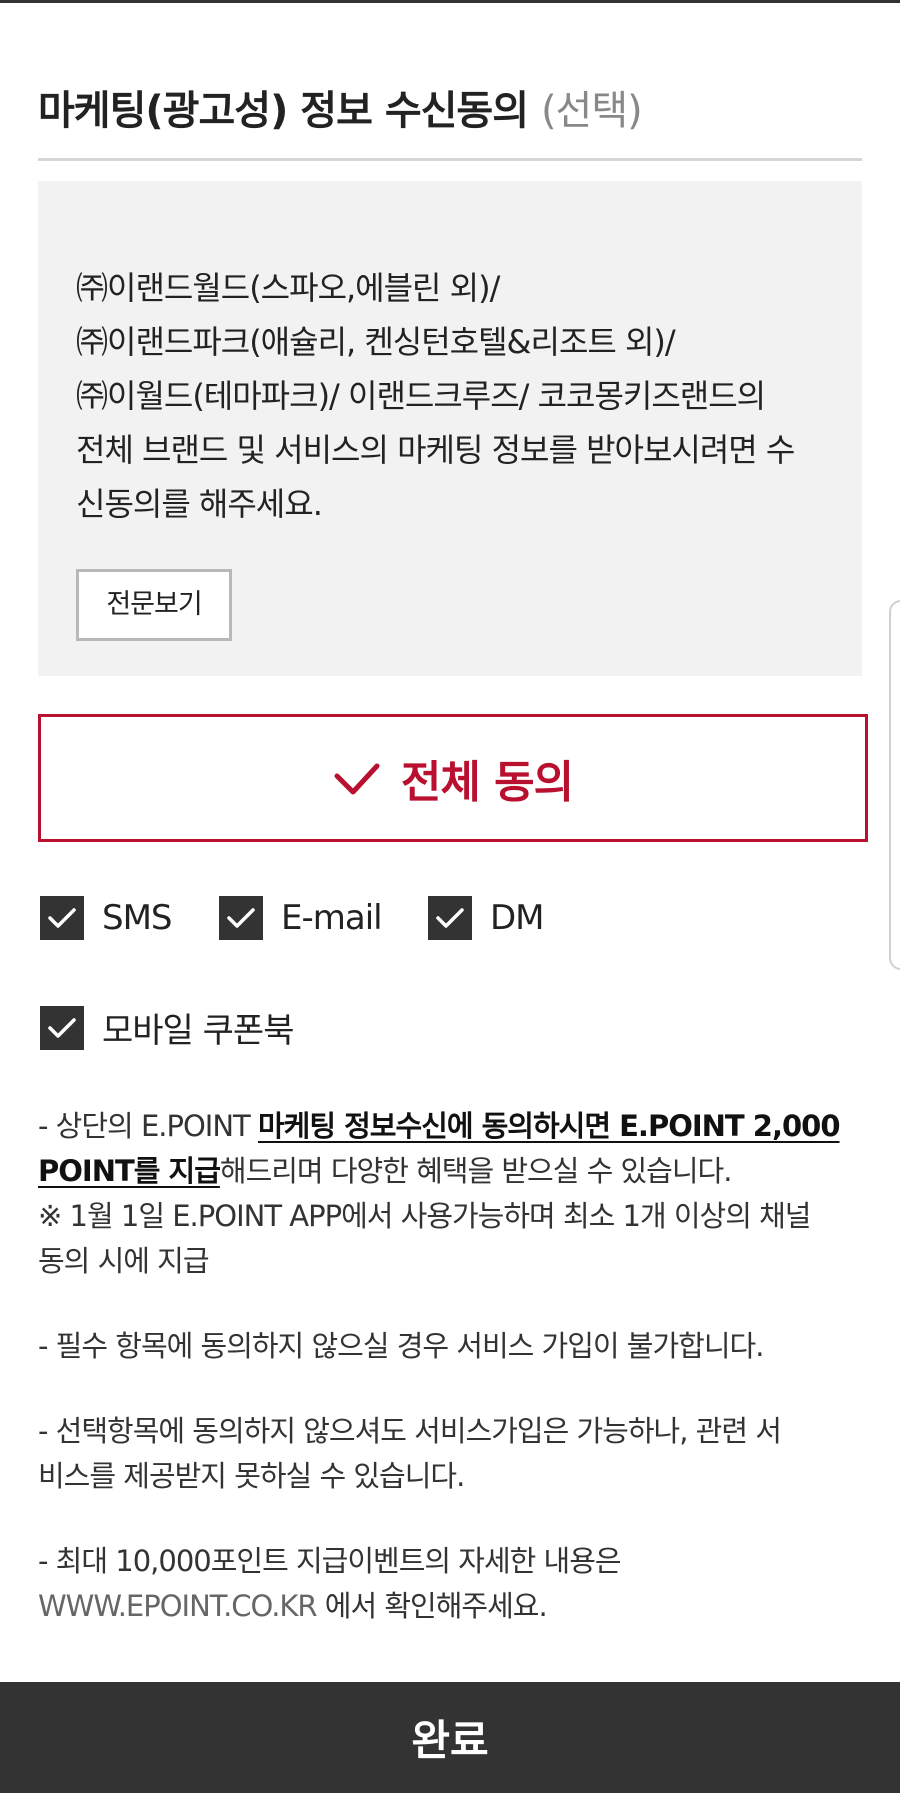 This screenshot has width=900, height=1793. Describe the element at coordinates (486, 918) in the screenshot. I see `dm-checkbox: DM` at that location.